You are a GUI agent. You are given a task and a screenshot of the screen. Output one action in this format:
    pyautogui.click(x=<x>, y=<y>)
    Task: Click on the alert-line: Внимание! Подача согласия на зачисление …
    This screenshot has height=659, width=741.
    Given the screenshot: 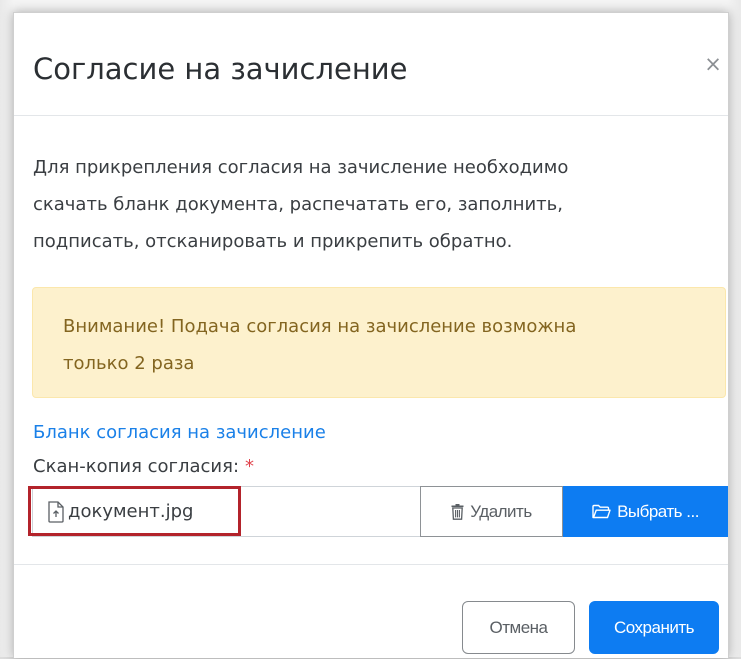 What is the action you would take?
    pyautogui.click(x=320, y=326)
    